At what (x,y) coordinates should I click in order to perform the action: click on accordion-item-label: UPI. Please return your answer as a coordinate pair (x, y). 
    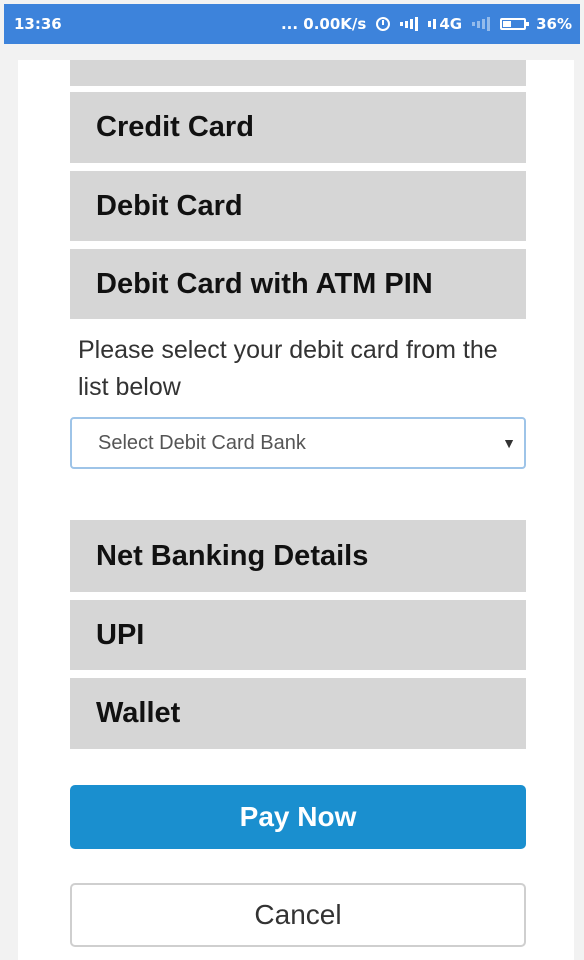
    Looking at the image, I should click on (120, 634).